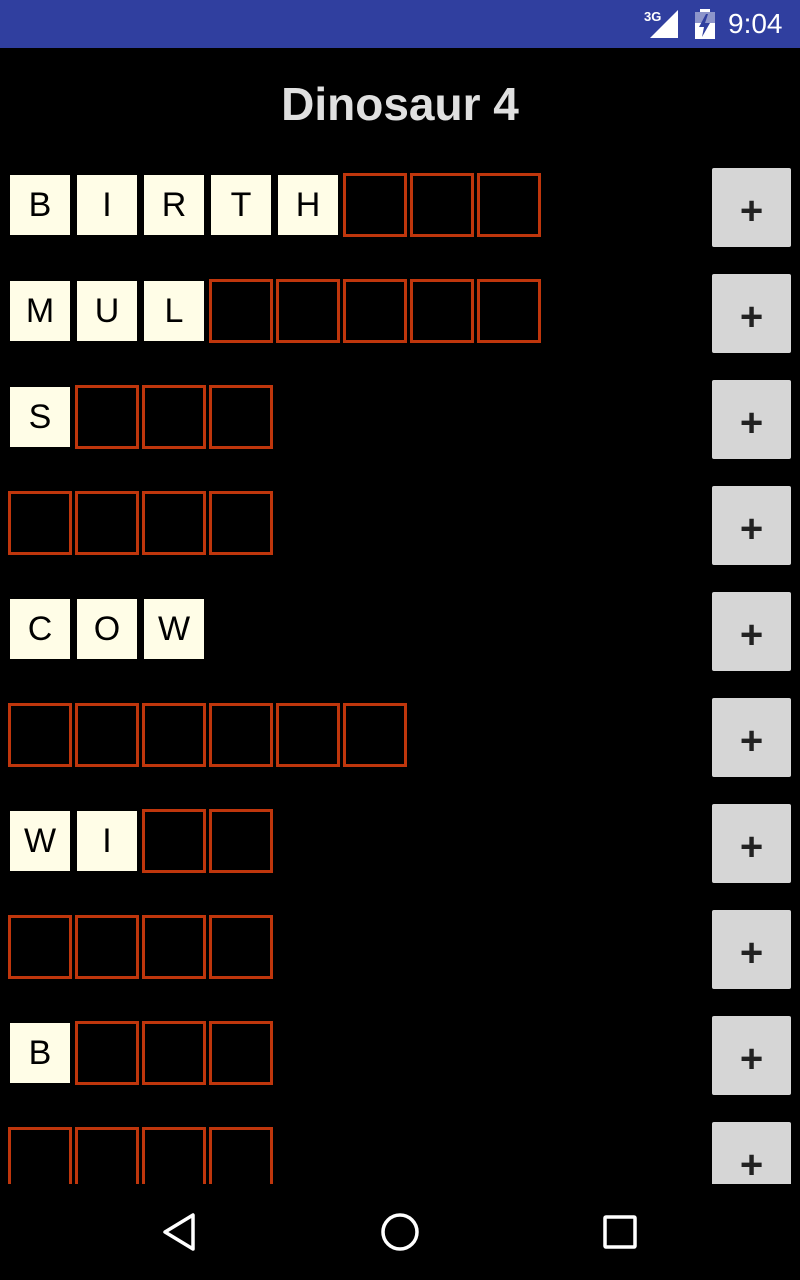 Image resolution: width=800 pixels, height=1280 pixels. I want to click on home-icon, so click(400, 1232).